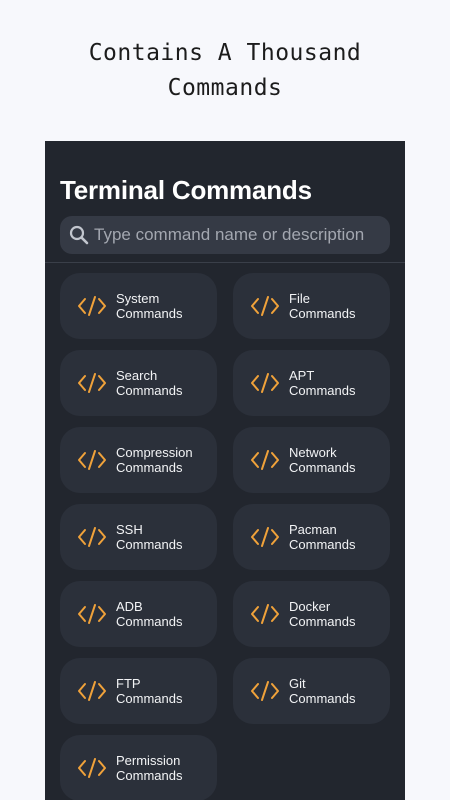 The width and height of the screenshot is (450, 800). What do you see at coordinates (149, 614) in the screenshot?
I see `category-label: ADB Commands` at bounding box center [149, 614].